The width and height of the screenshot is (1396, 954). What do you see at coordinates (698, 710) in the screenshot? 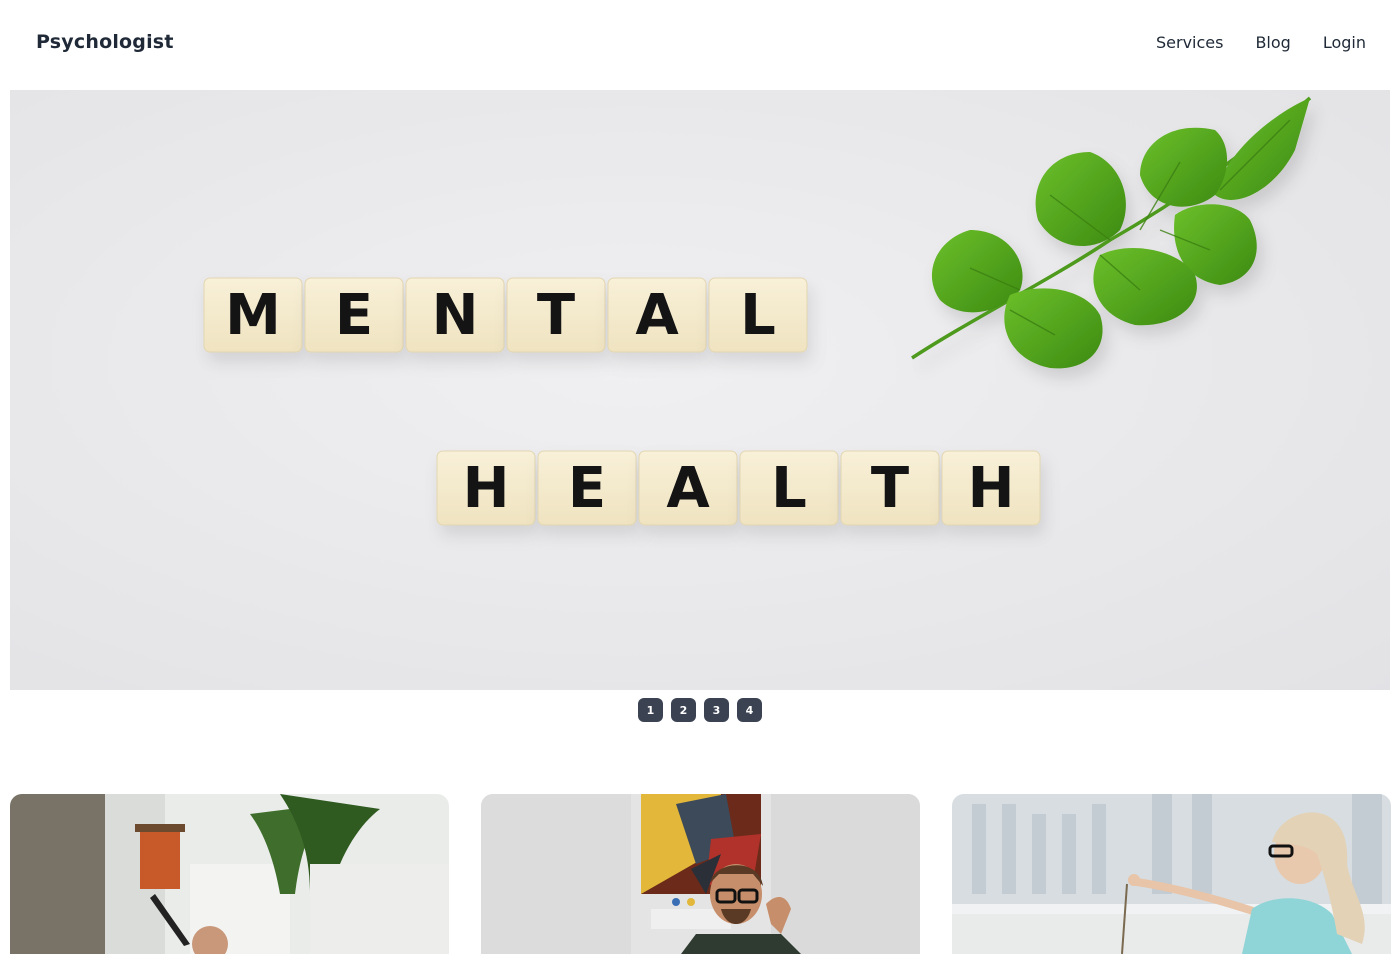
I see `carousel-pagination: 1 2 3 4` at bounding box center [698, 710].